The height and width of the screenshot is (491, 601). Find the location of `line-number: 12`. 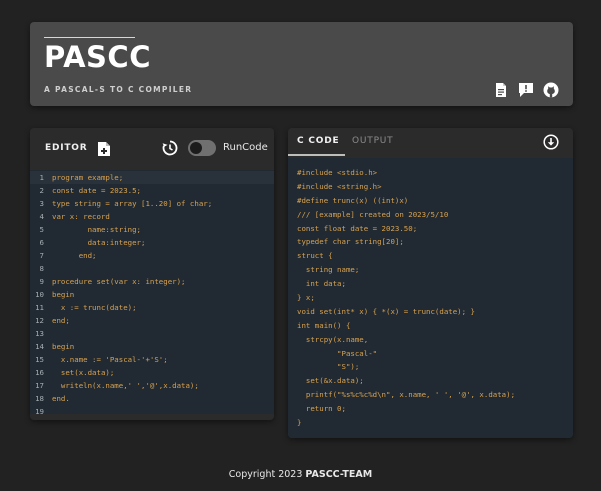

line-number: 12 is located at coordinates (39, 320).